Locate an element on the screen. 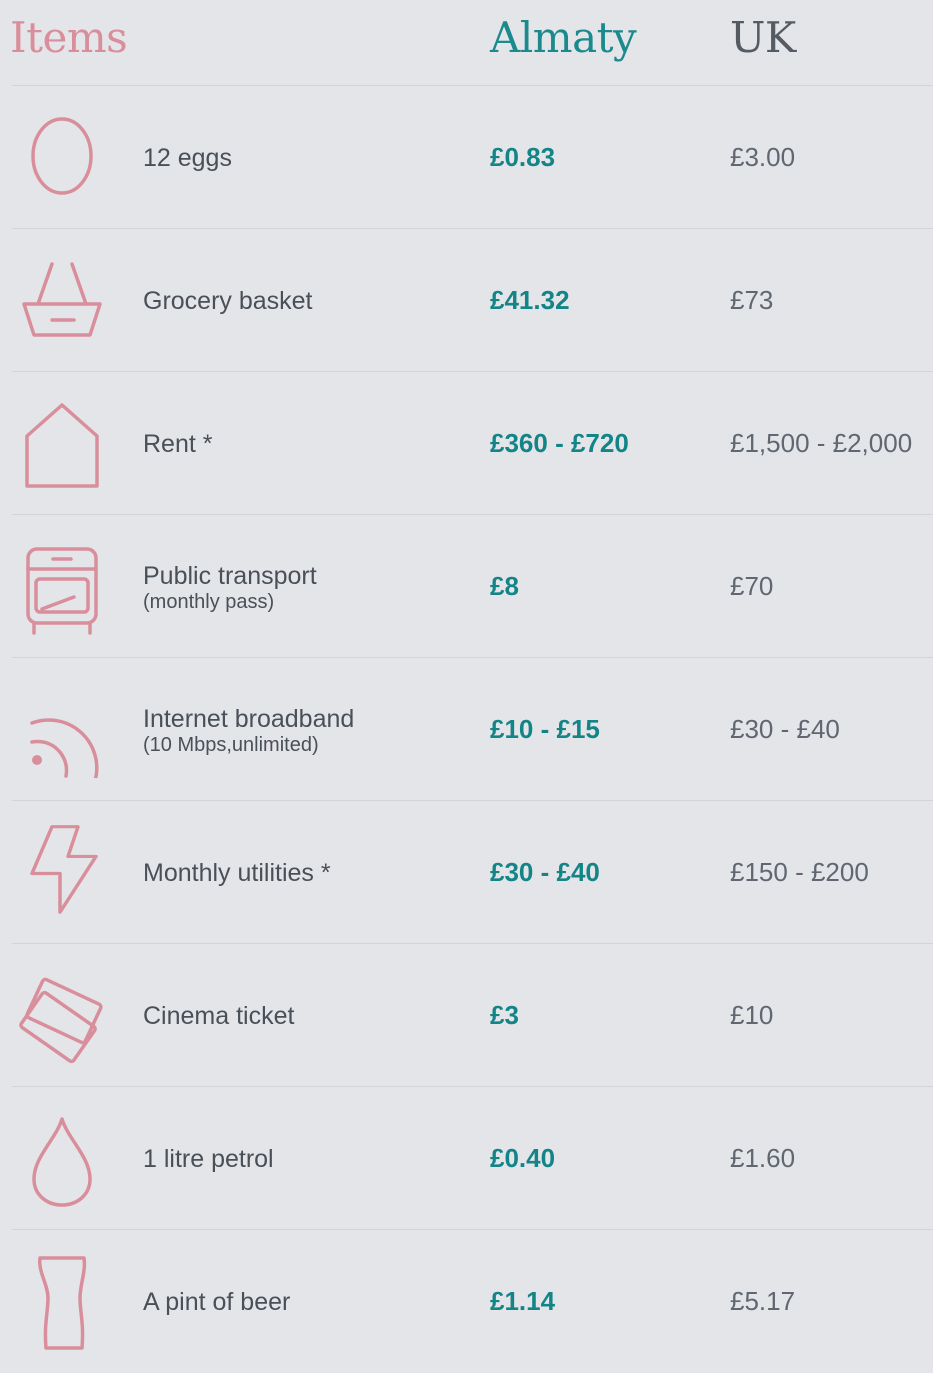 This screenshot has width=933, height=1373. price-almaty: £8 is located at coordinates (504, 586).